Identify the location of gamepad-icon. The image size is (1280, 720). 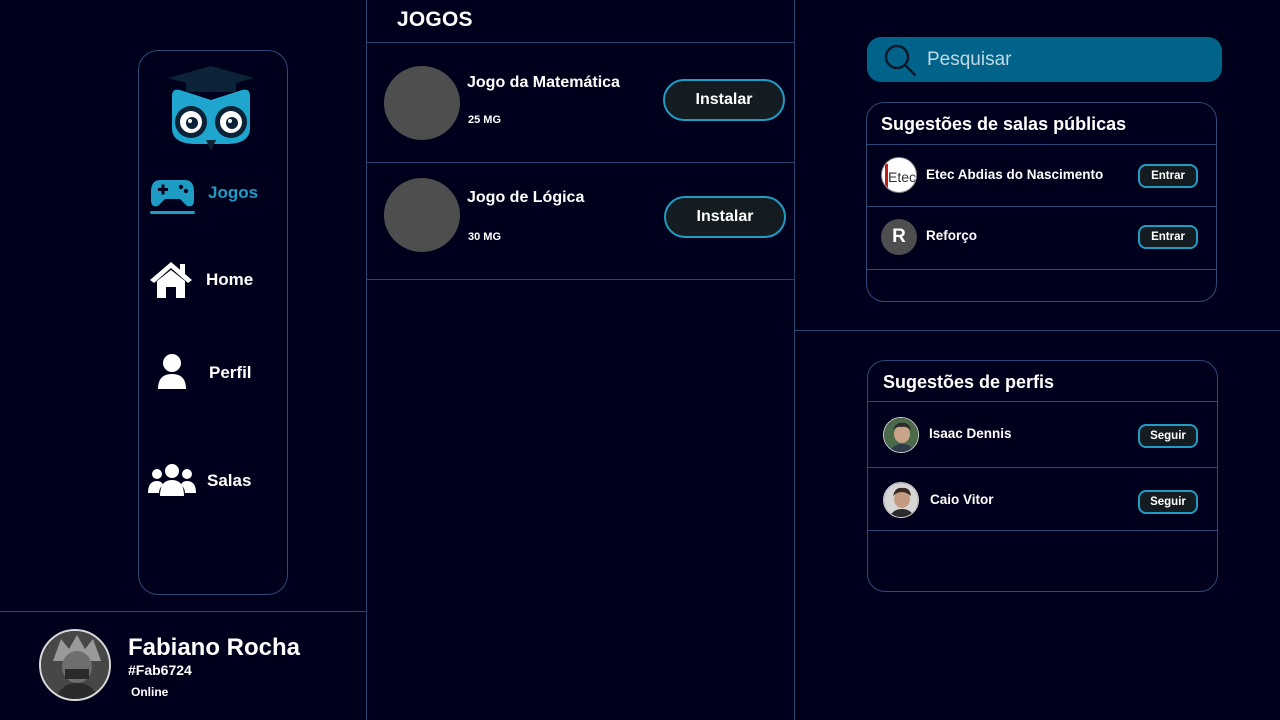
(172, 193).